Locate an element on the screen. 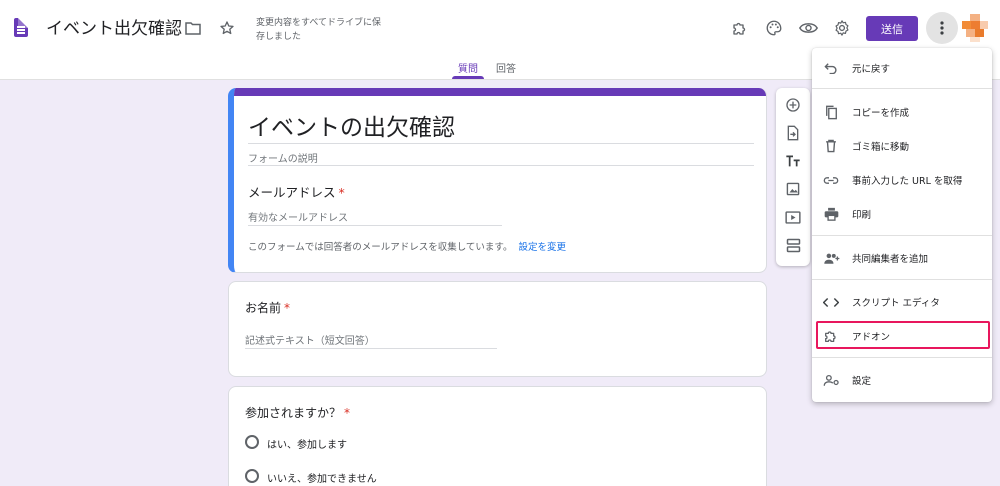 This screenshot has width=1000, height=486. menu-item-prefilled-url: 事前入力した URL を取得 is located at coordinates (902, 180).